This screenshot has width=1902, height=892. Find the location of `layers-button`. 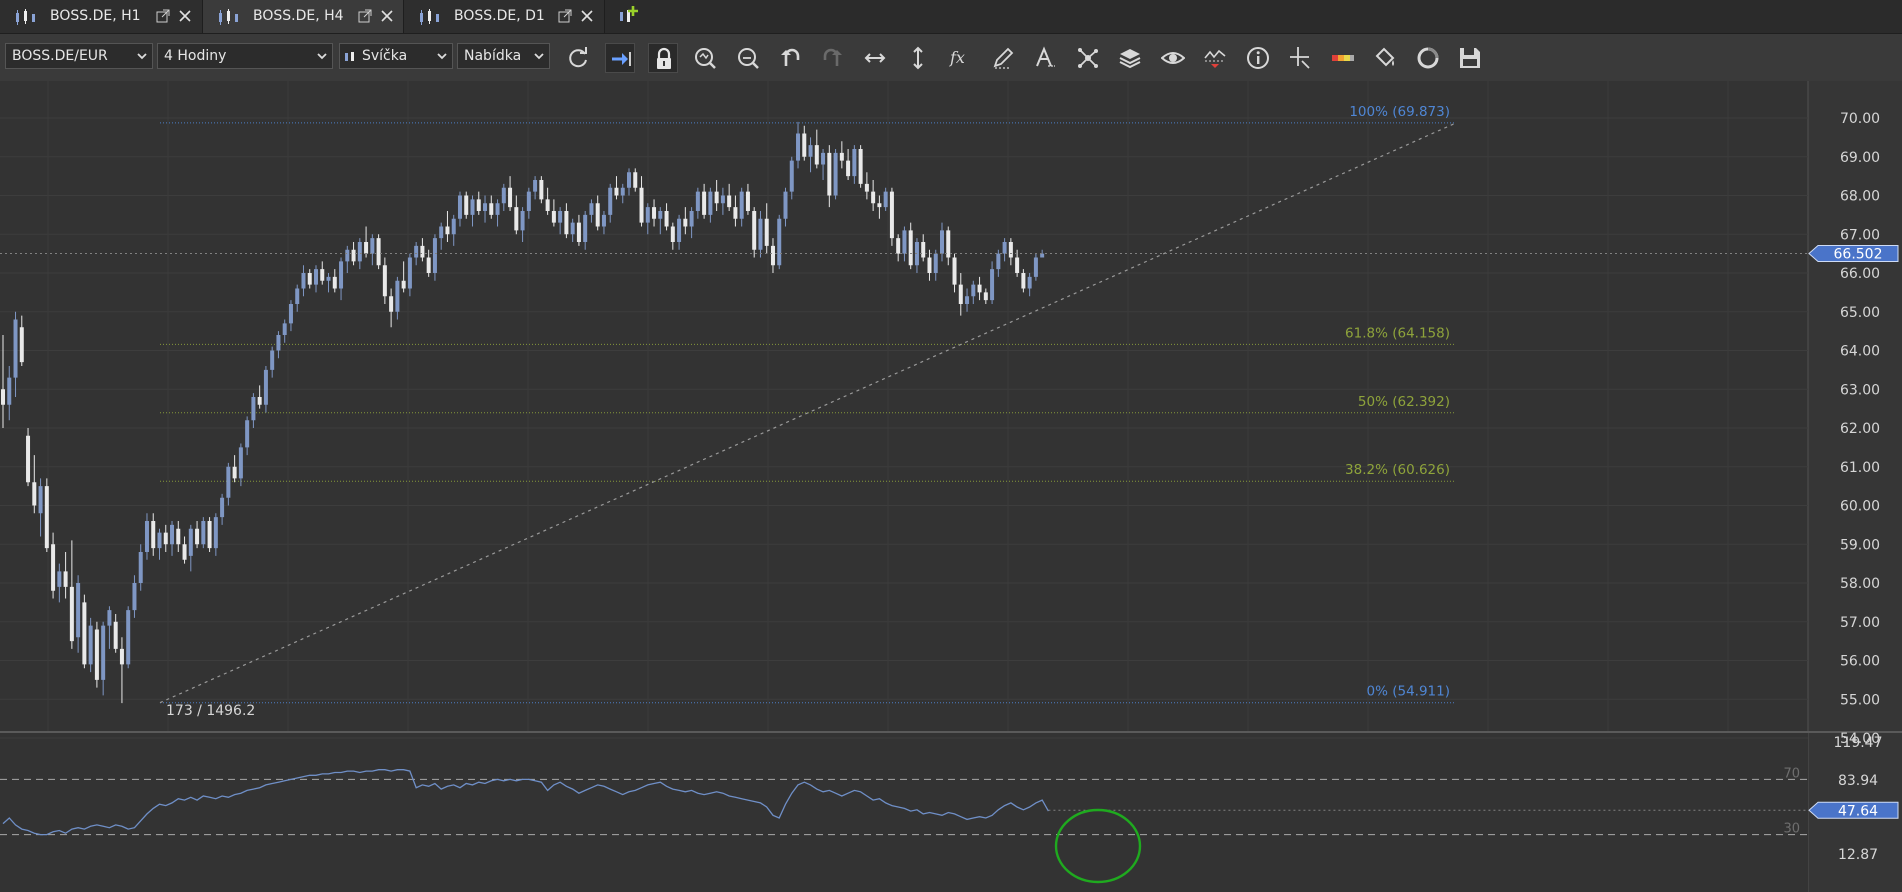

layers-button is located at coordinates (1130, 58).